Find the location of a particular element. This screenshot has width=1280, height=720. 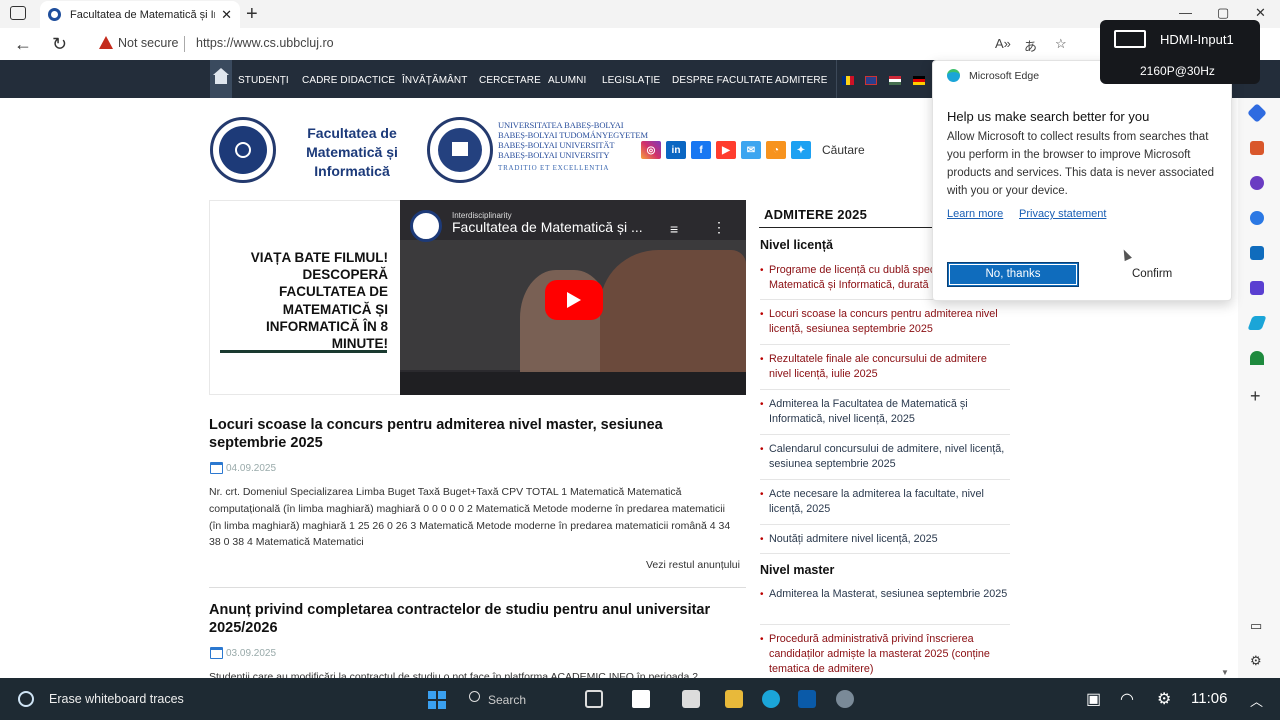

tab-actions-icon is located at coordinates (18, 13).